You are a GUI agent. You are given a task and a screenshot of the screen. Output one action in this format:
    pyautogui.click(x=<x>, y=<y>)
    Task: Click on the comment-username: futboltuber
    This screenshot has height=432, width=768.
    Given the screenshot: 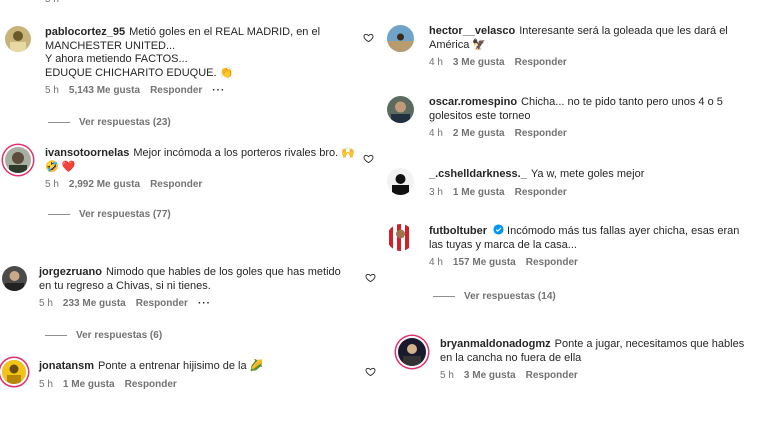 What is the action you would take?
    pyautogui.click(x=458, y=231)
    